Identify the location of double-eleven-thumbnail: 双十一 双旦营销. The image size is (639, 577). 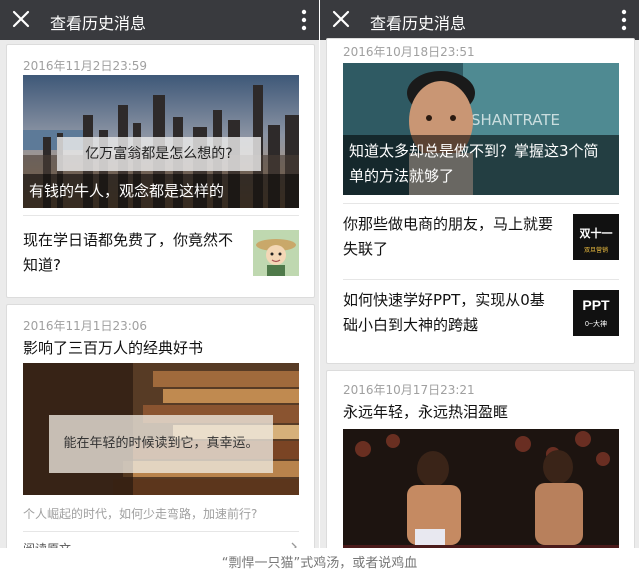
(596, 237).